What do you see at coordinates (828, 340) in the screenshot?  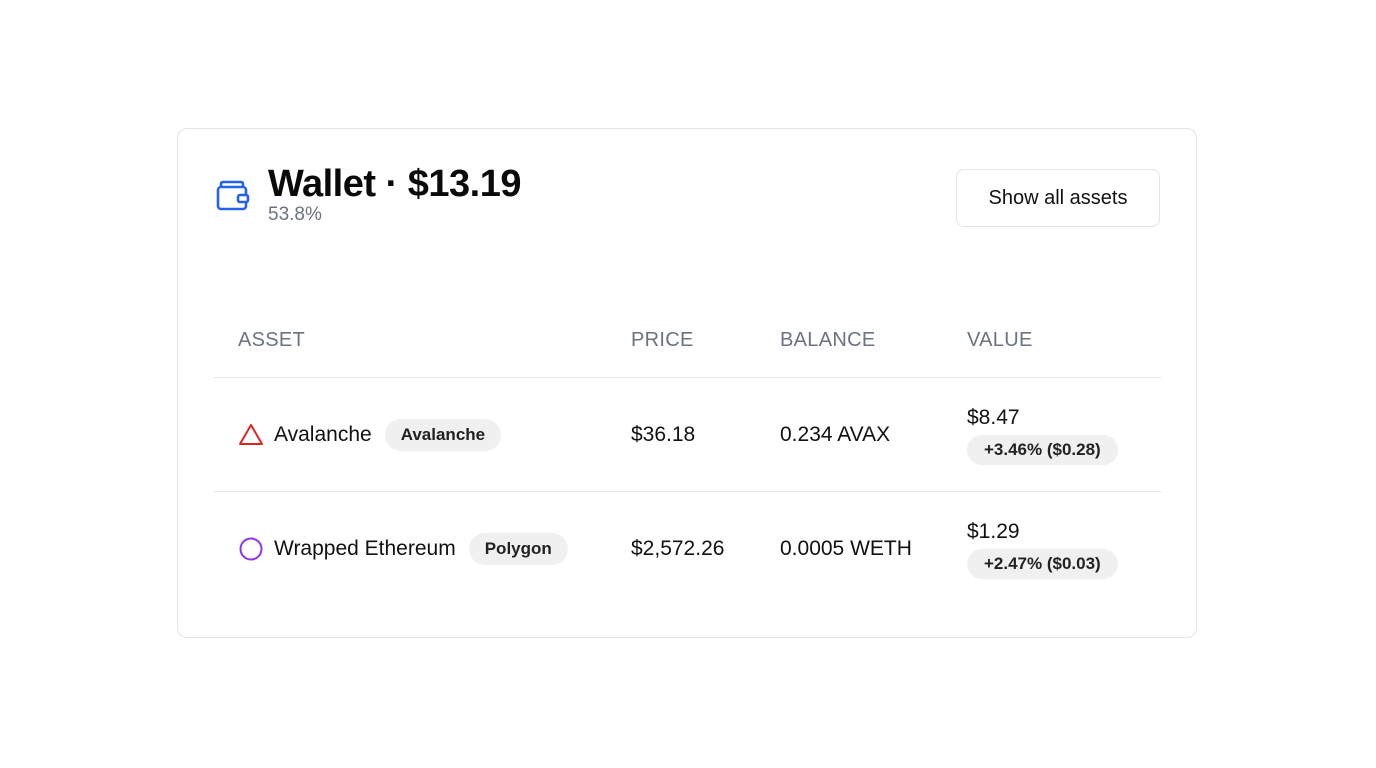 I see `header-balance: BALANCE` at bounding box center [828, 340].